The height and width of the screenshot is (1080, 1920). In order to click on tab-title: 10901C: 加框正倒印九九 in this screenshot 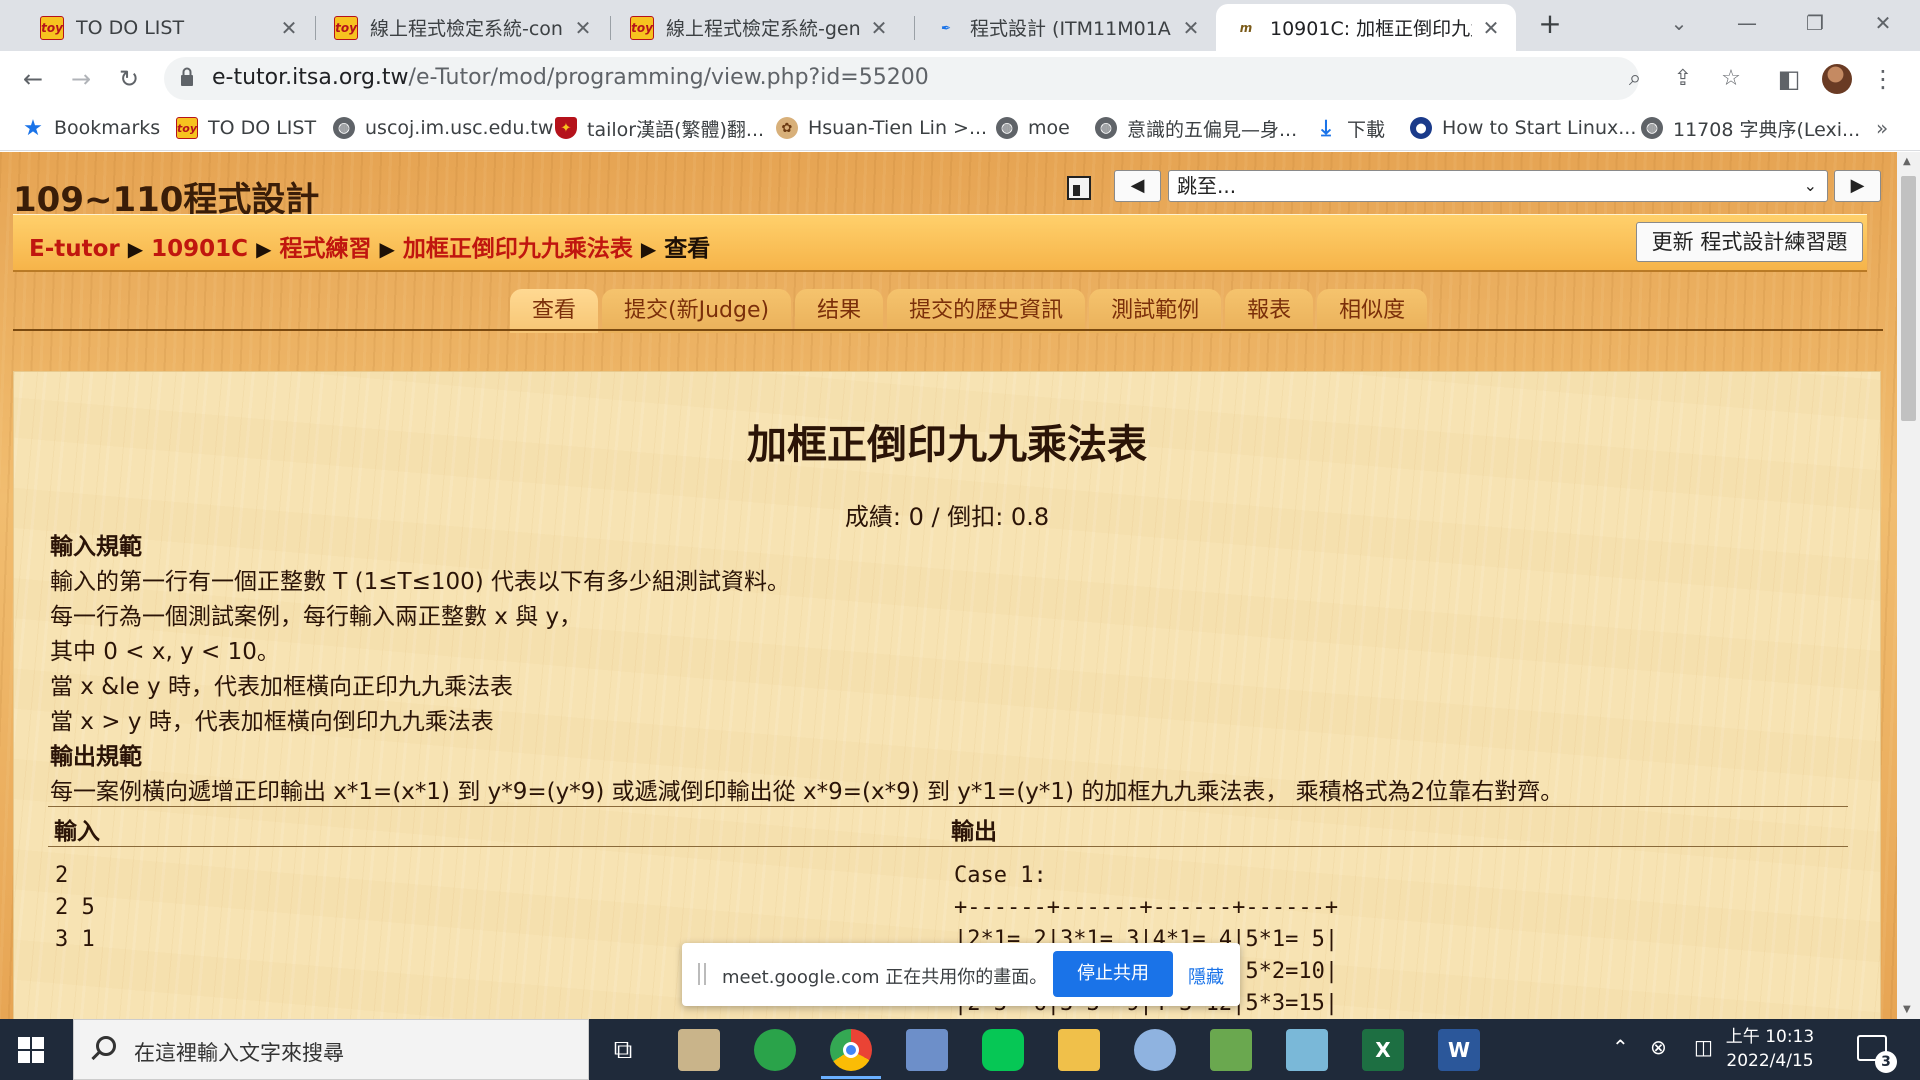, I will do `click(1371, 29)`.